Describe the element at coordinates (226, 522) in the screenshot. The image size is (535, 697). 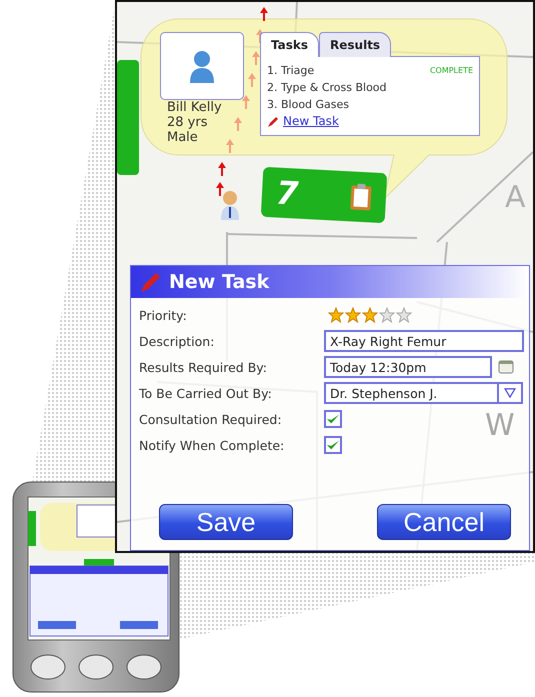
I see `dialog-button: Save` at that location.